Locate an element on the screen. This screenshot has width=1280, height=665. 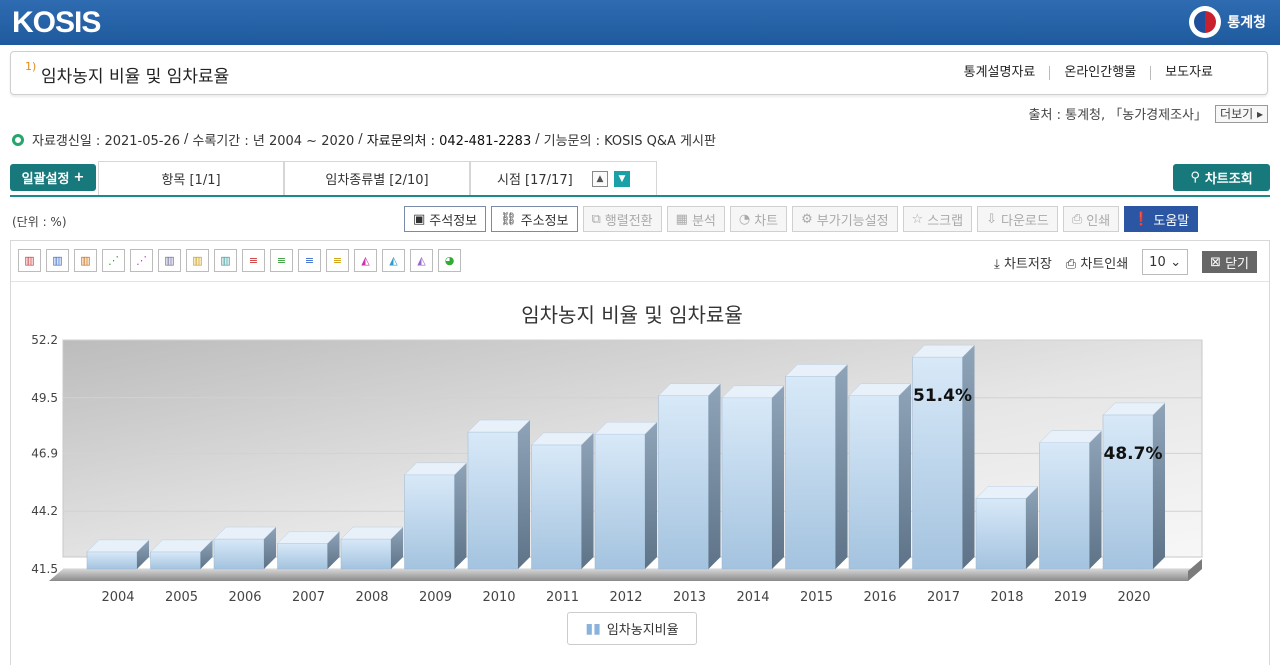
x-tick-label: 2009 is located at coordinates (435, 597).